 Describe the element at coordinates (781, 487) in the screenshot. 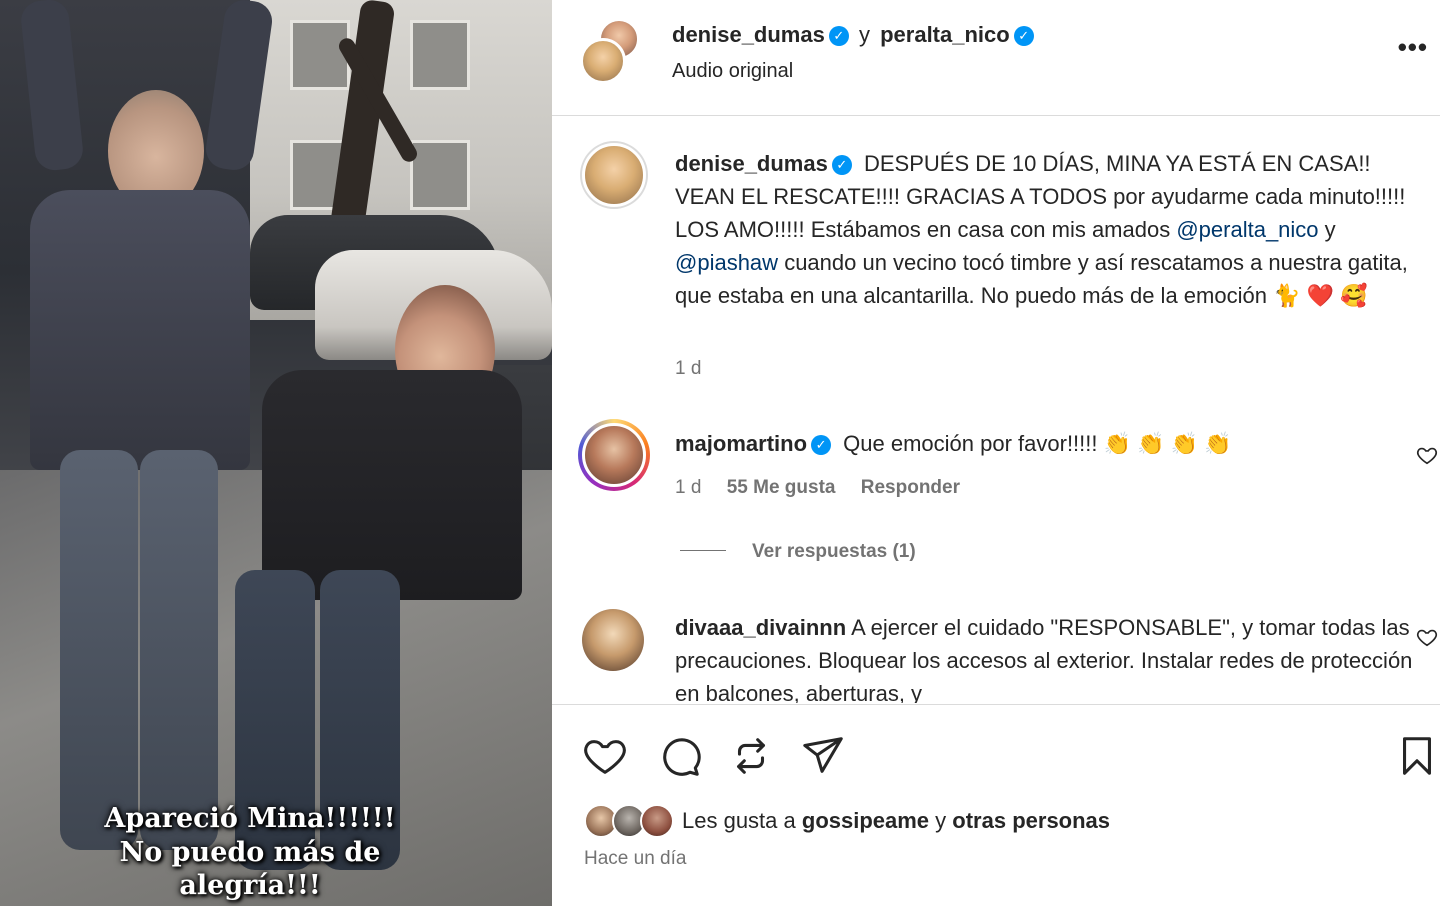

I see `comment-likes: 55 Me gusta` at that location.